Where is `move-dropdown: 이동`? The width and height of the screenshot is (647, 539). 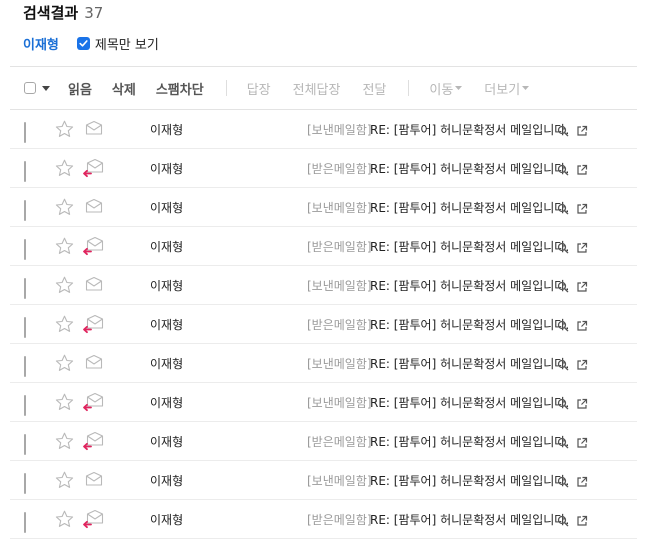 move-dropdown: 이동 is located at coordinates (446, 88).